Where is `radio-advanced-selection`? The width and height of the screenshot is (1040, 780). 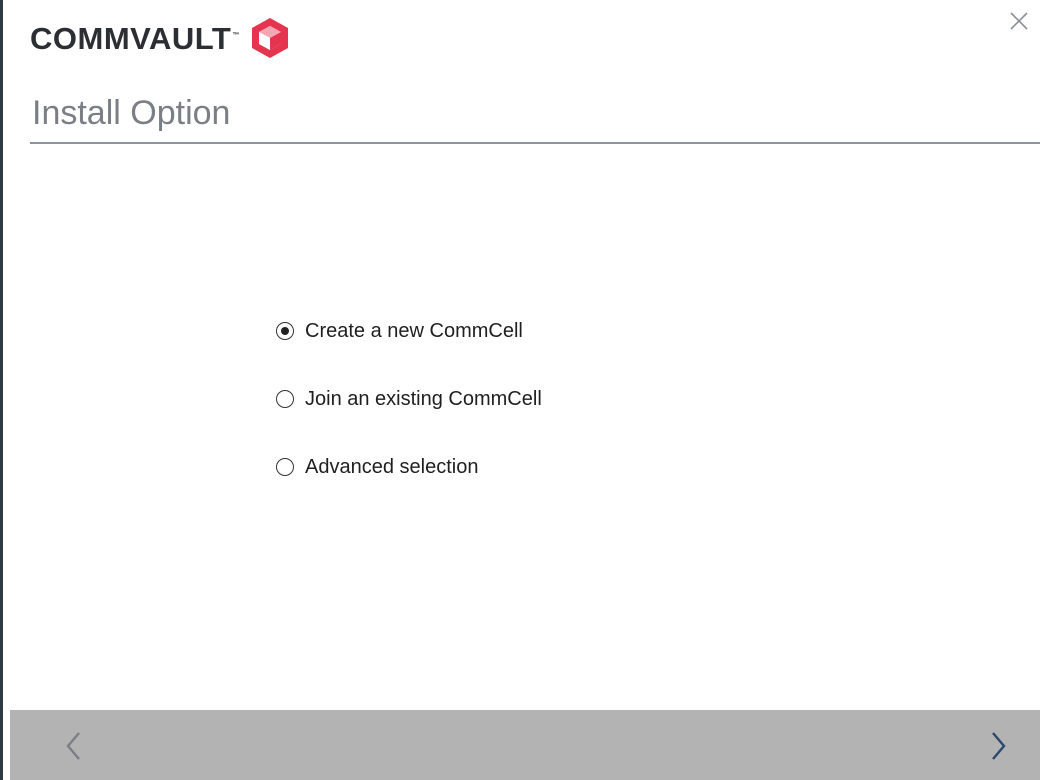
radio-advanced-selection is located at coordinates (285, 467).